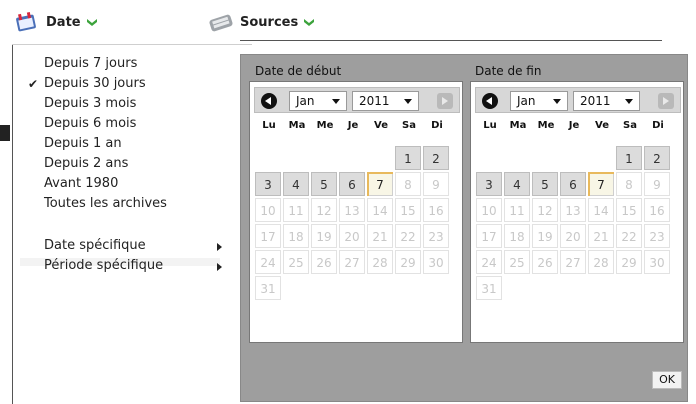 The width and height of the screenshot is (696, 404). Describe the element at coordinates (658, 125) in the screenshot. I see `weekday-label: Di` at that location.